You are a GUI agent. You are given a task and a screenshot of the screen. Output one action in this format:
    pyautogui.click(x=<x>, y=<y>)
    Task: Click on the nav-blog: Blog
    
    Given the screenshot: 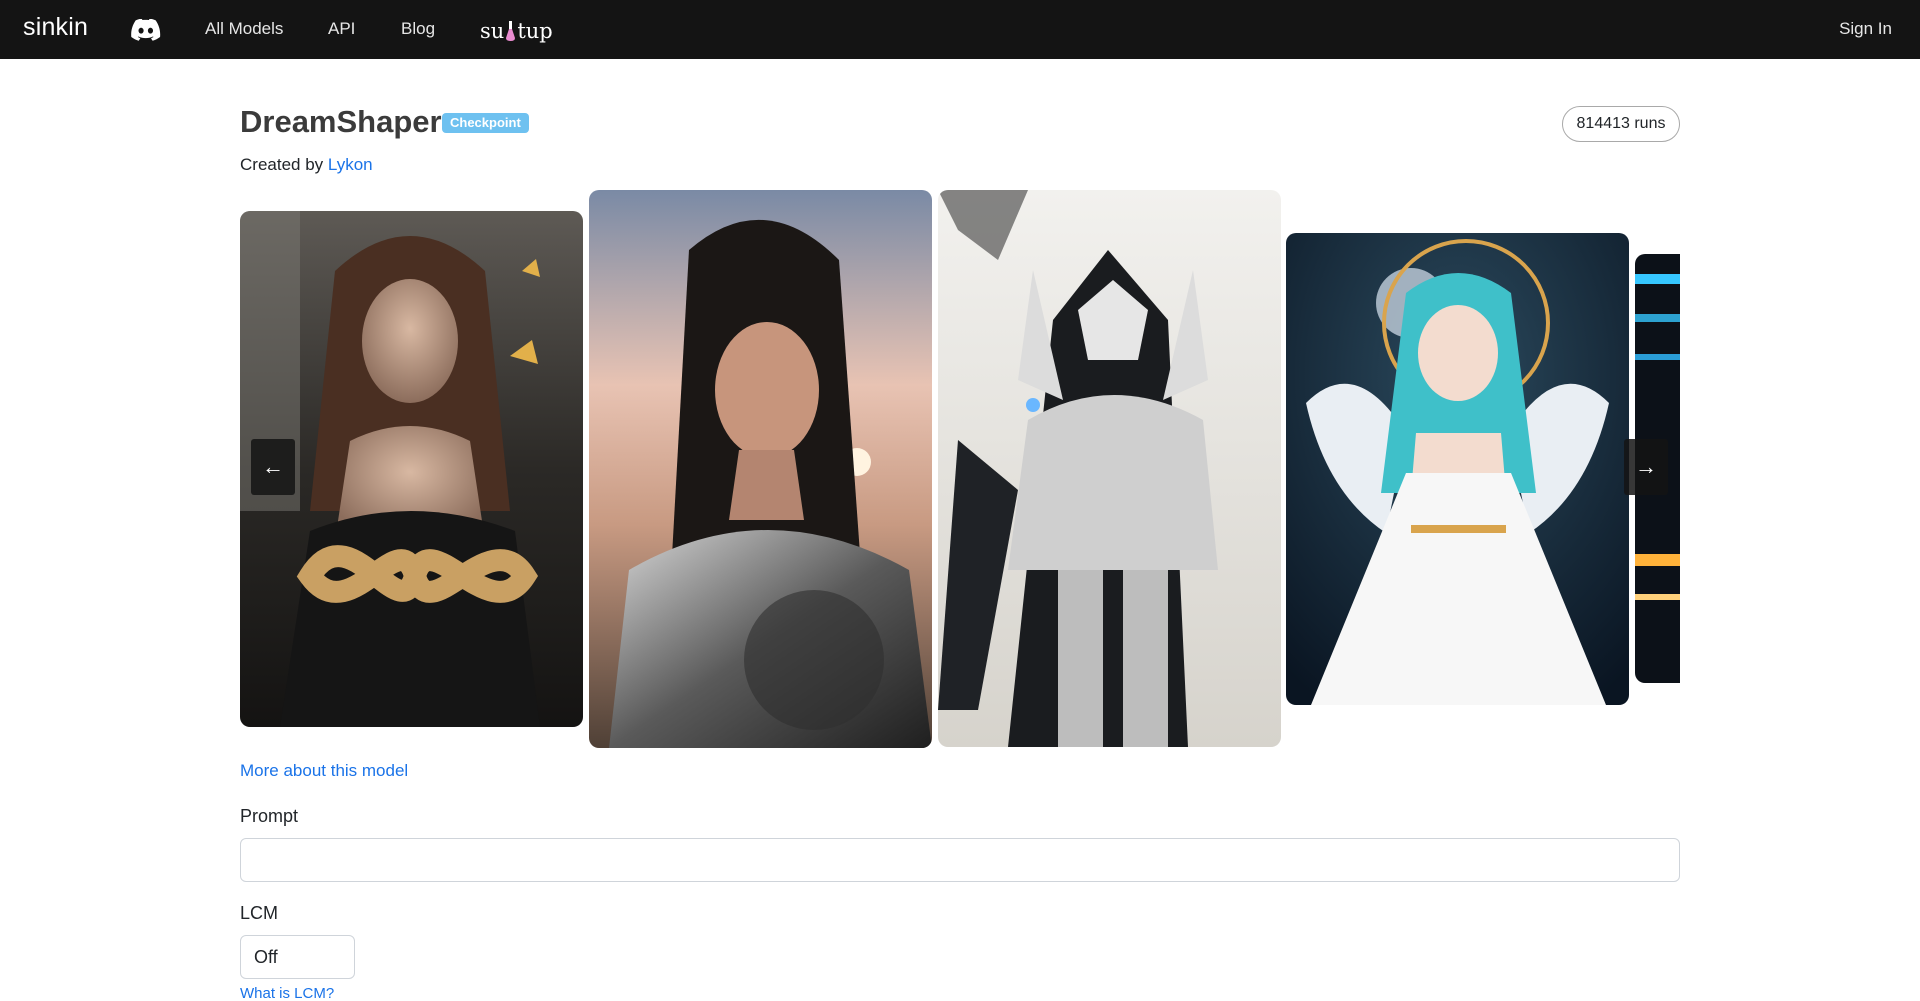 What is the action you would take?
    pyautogui.click(x=418, y=29)
    